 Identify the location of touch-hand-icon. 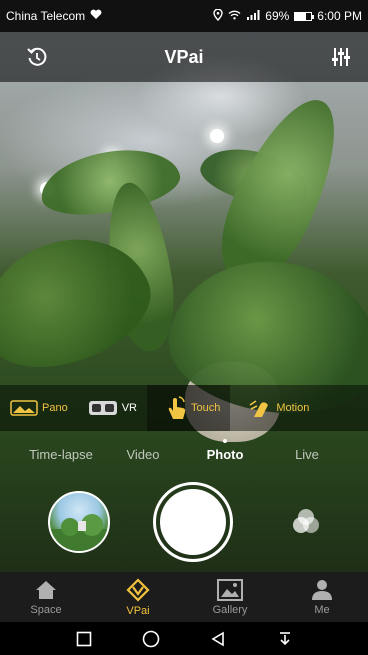
(177, 407).